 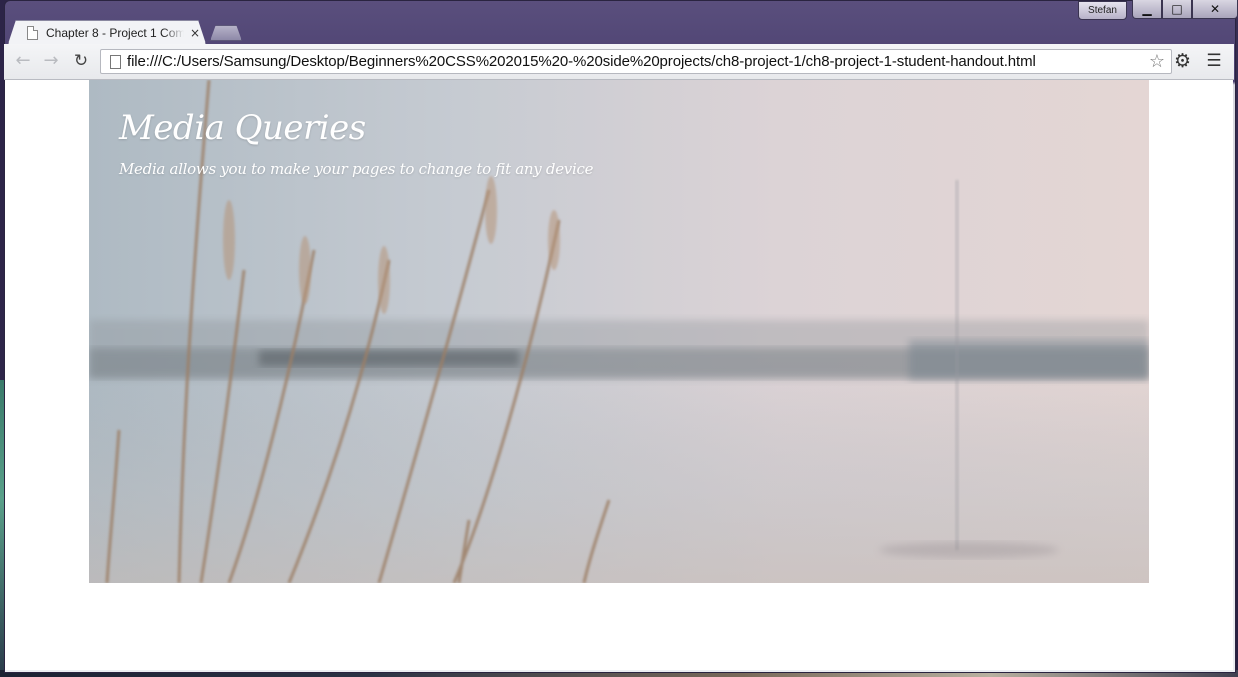 What do you see at coordinates (1157, 62) in the screenshot?
I see `star-icon: ☆` at bounding box center [1157, 62].